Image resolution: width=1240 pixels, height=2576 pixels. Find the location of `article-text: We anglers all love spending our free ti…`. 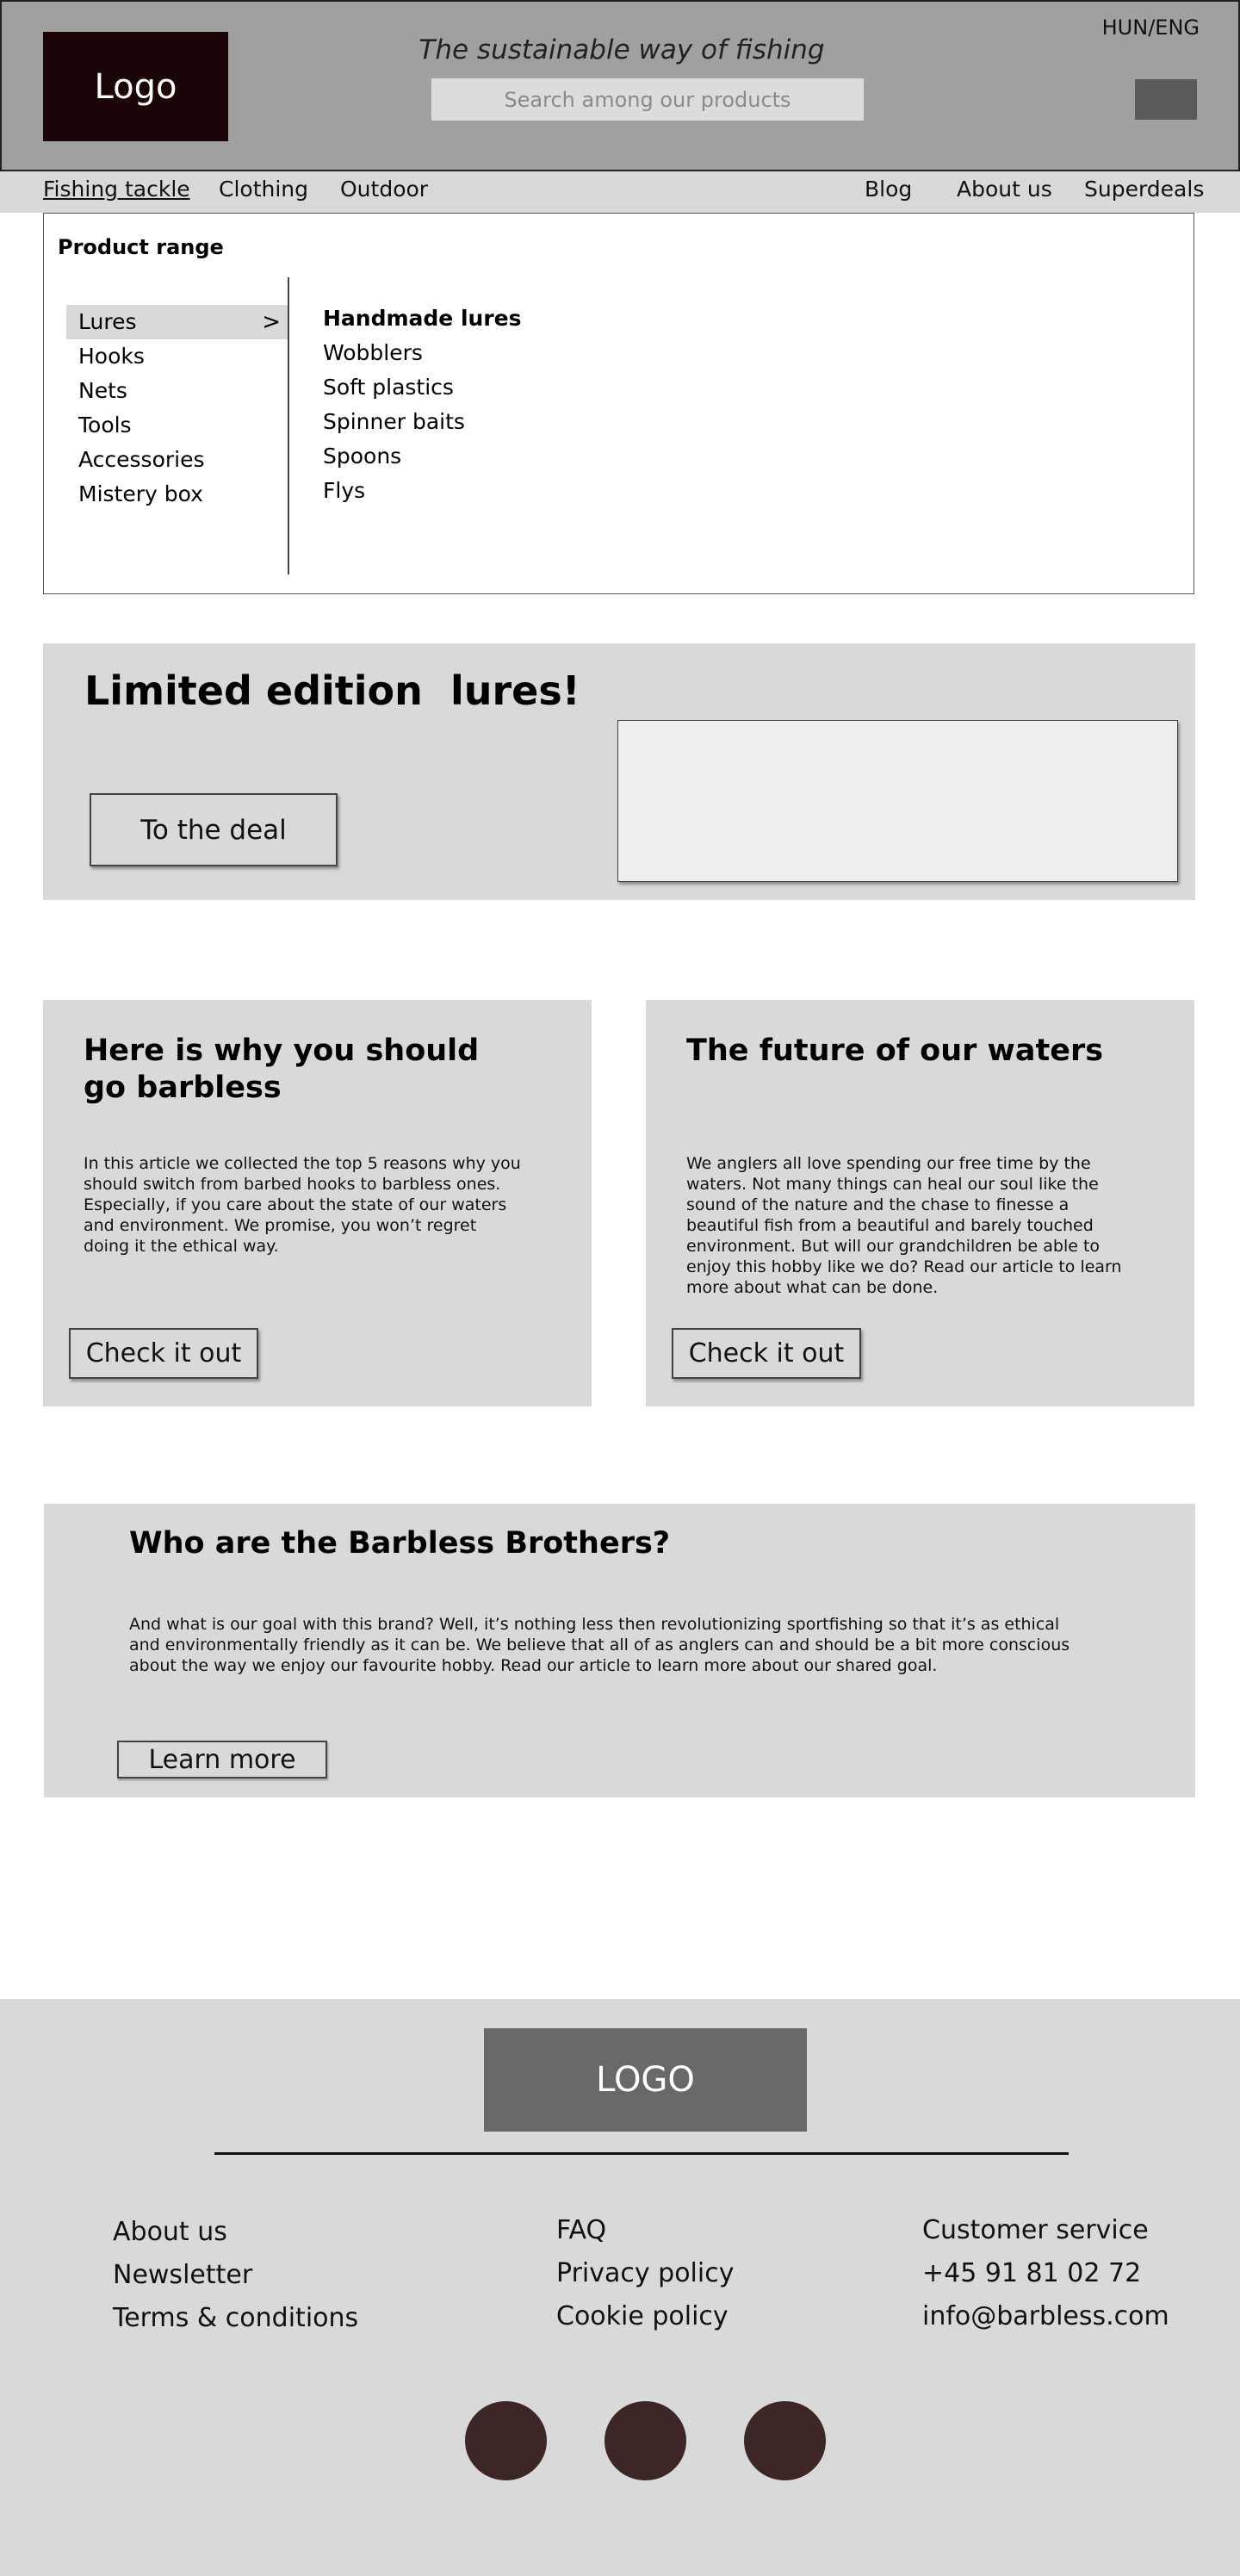

article-text: We anglers all love spending our free ti… is located at coordinates (904, 1226).